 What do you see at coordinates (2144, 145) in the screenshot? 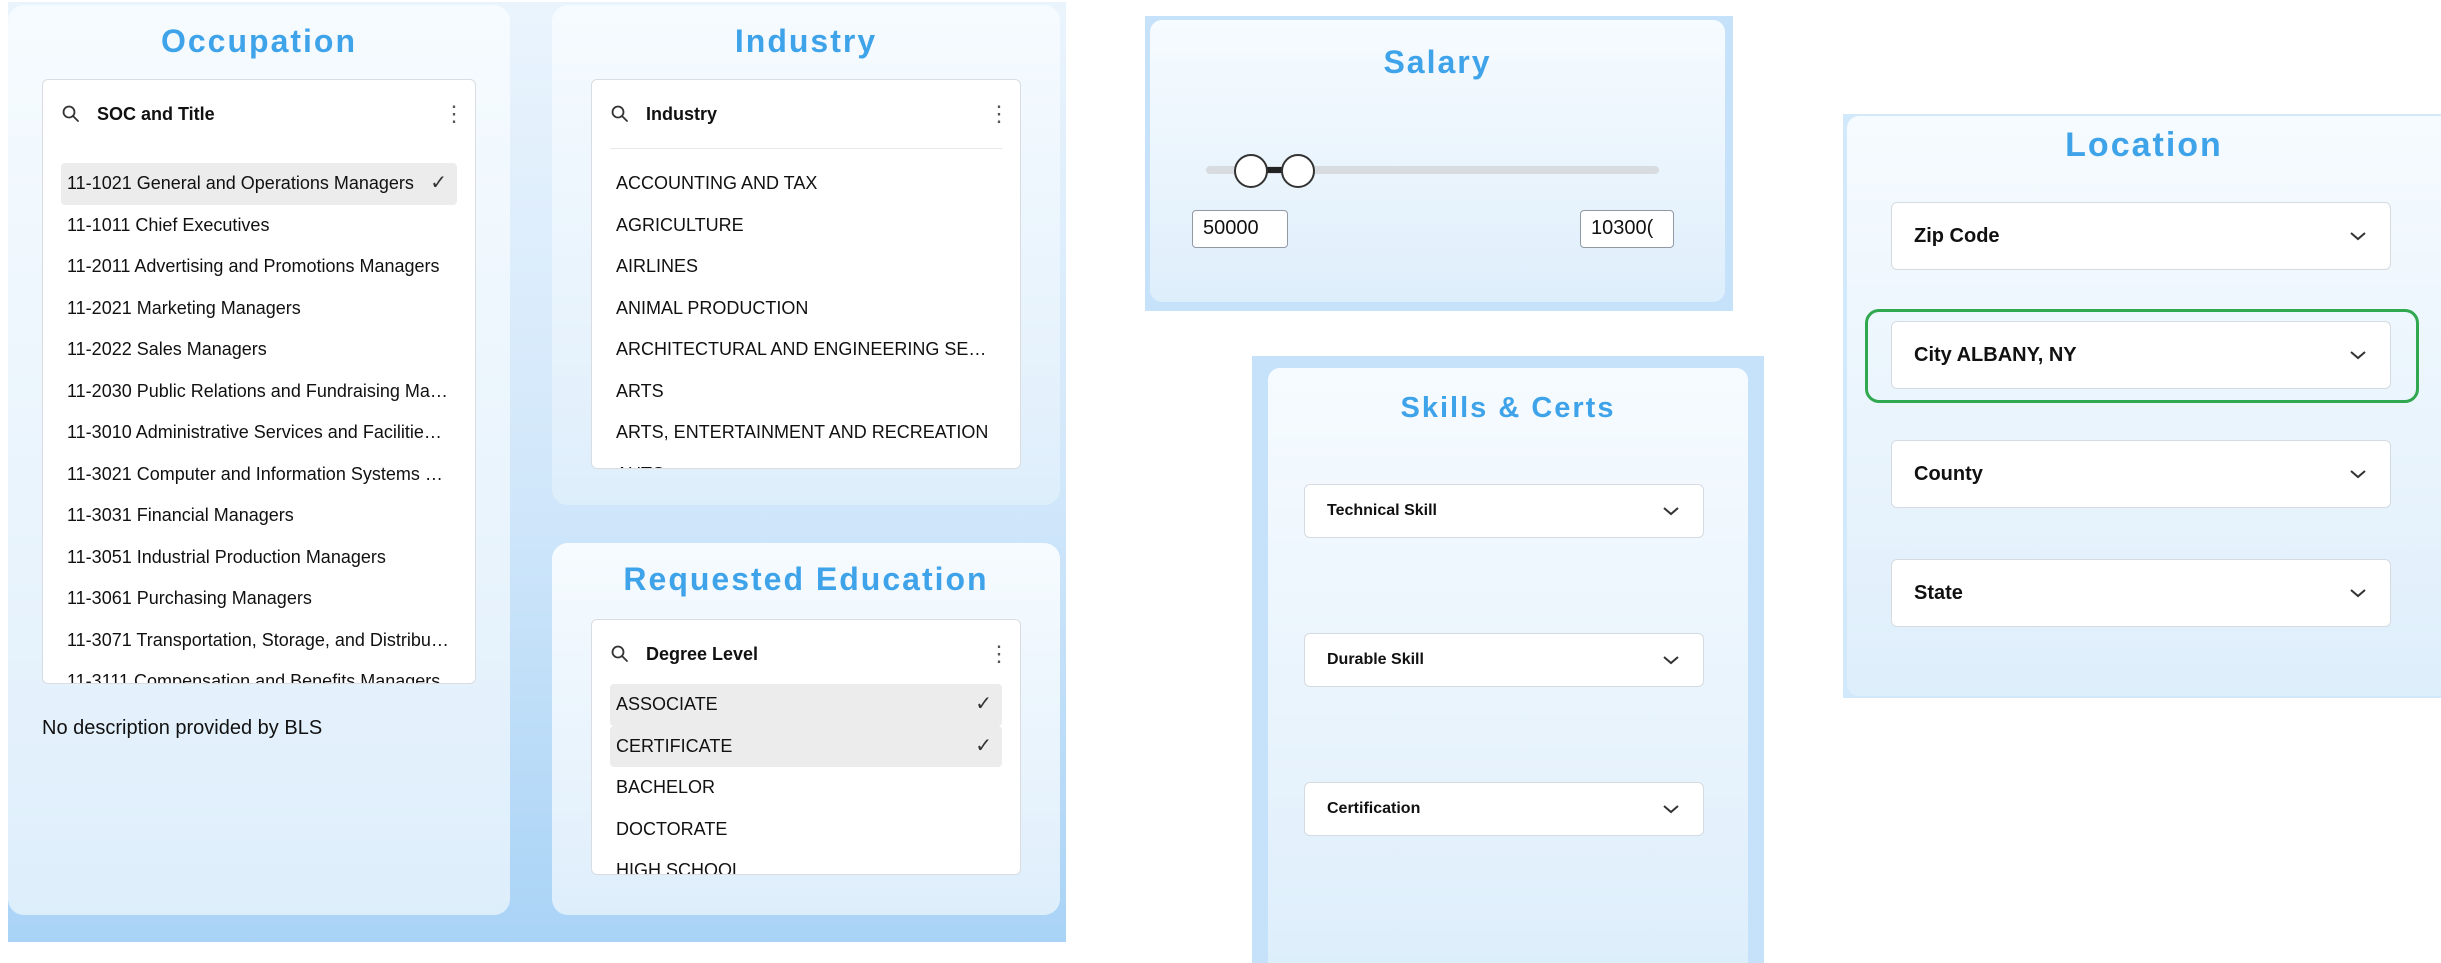
I see `location-title: Location` at bounding box center [2144, 145].